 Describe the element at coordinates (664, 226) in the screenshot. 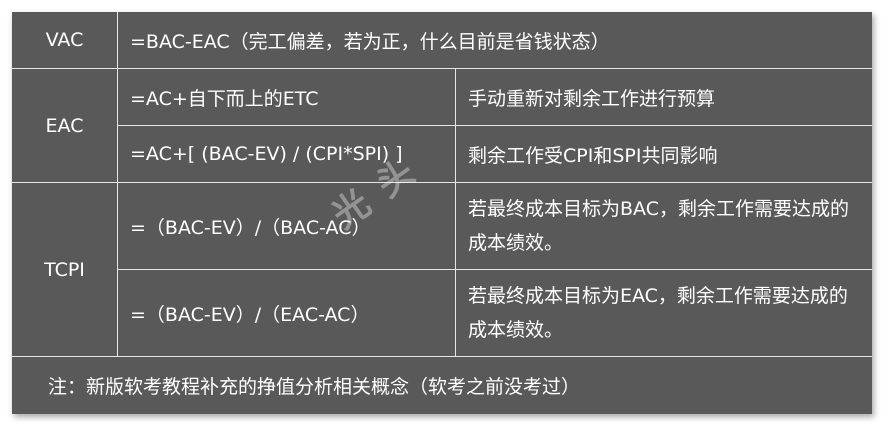

I see `tcpi-desc-1: 若最终成本目标为BAC，剩余工作需要达成的成本绩效。` at that location.